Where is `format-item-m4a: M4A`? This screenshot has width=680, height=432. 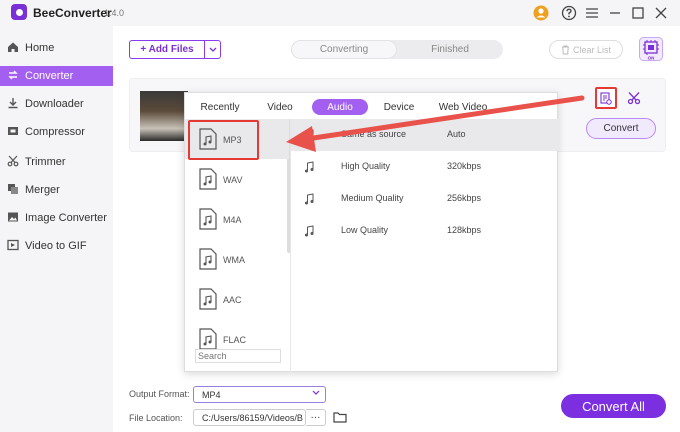 format-item-m4a: M4A is located at coordinates (243, 221).